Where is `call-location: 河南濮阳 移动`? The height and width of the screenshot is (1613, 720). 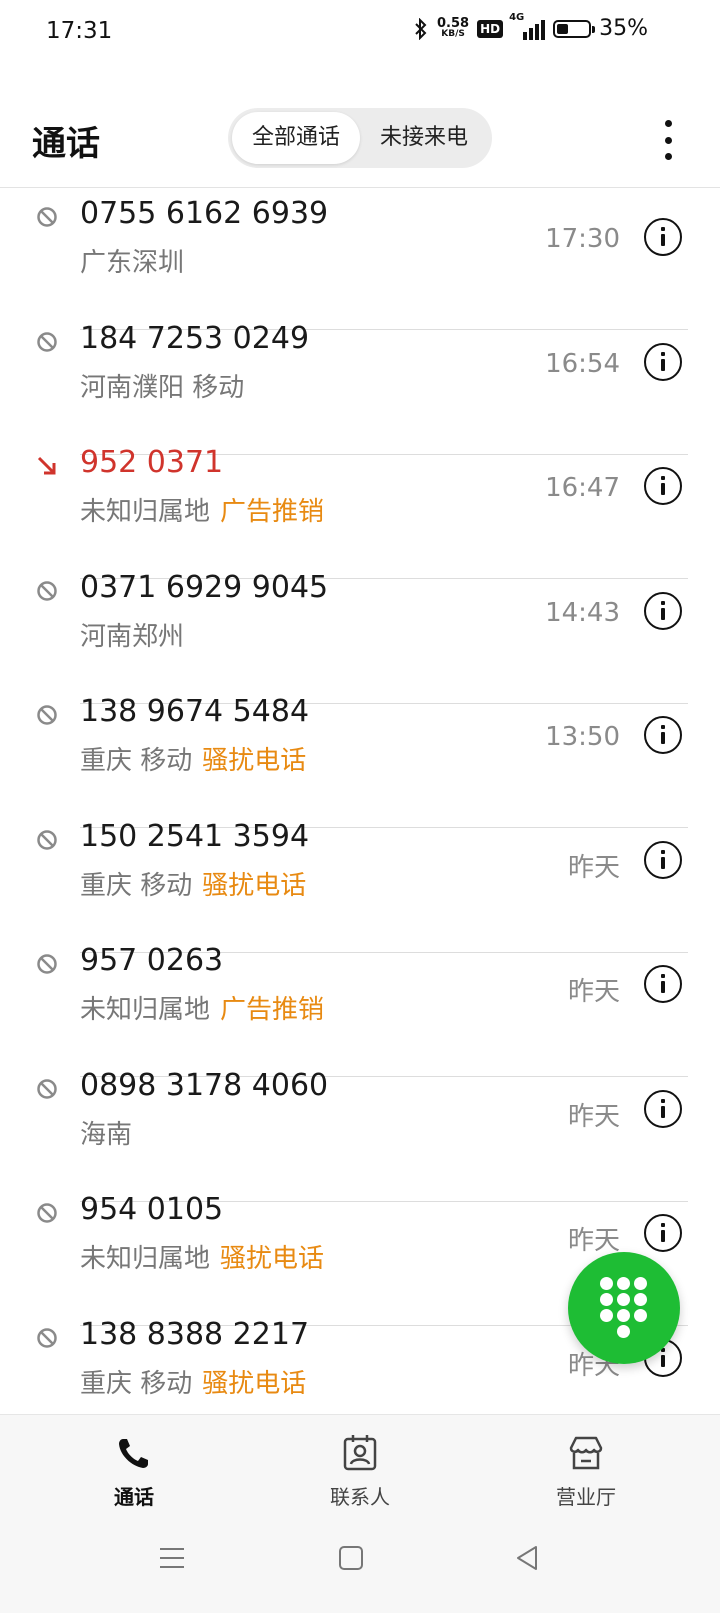 call-location: 河南濮阳 移动 is located at coordinates (162, 385).